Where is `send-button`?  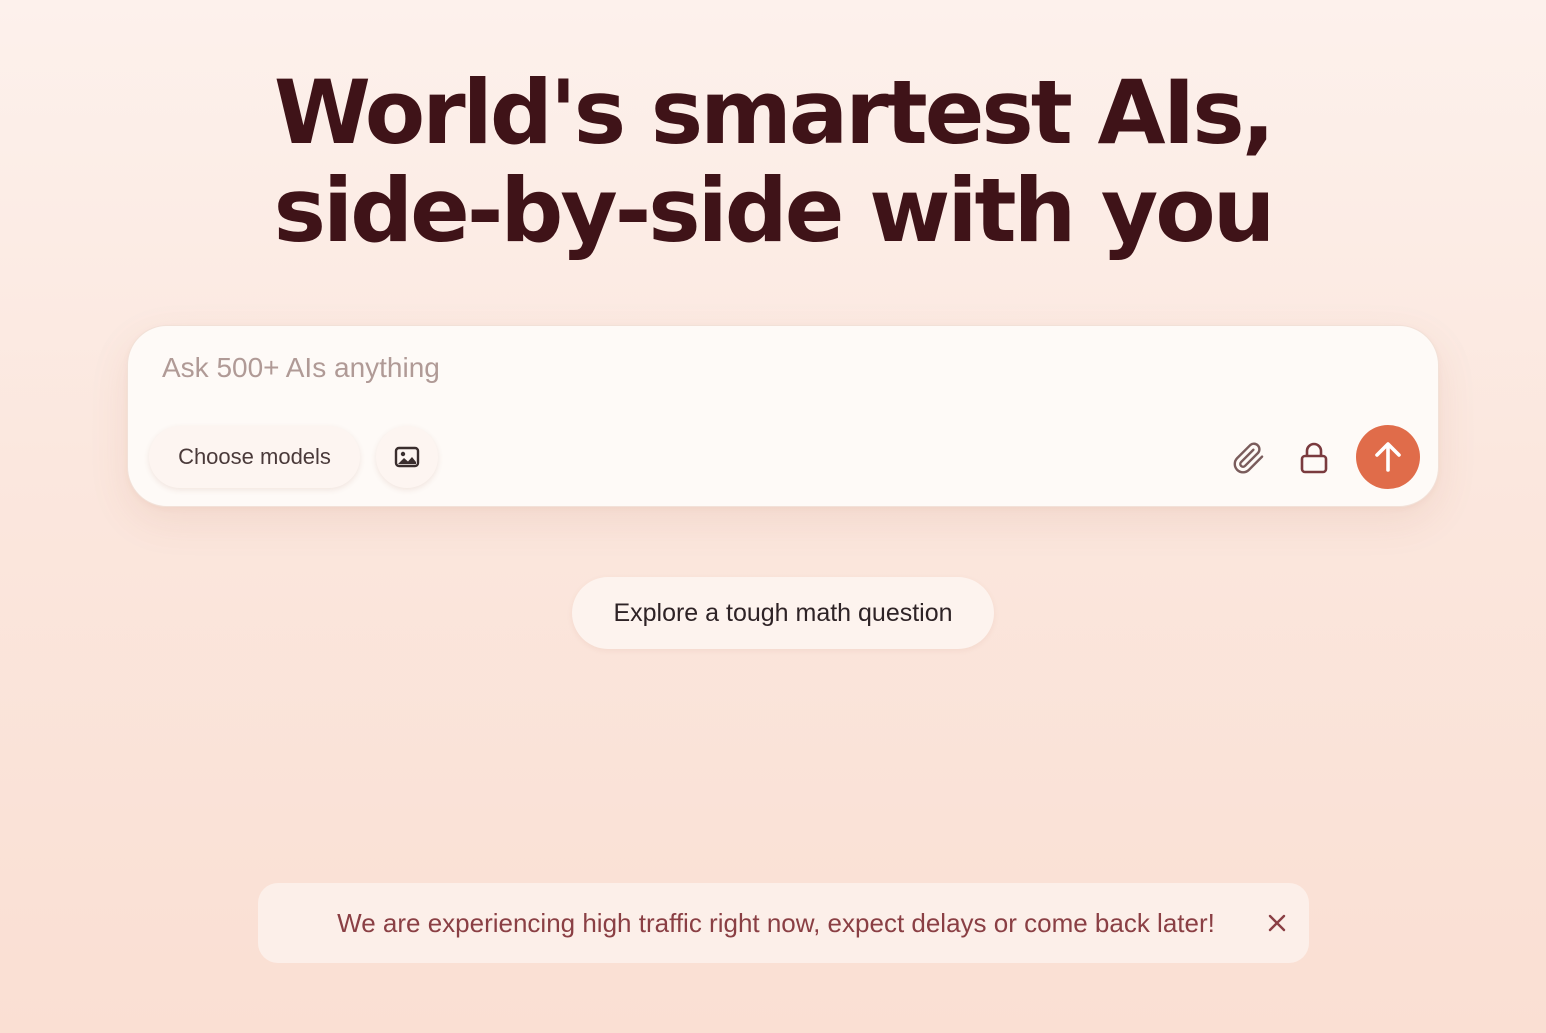
send-button is located at coordinates (1388, 457).